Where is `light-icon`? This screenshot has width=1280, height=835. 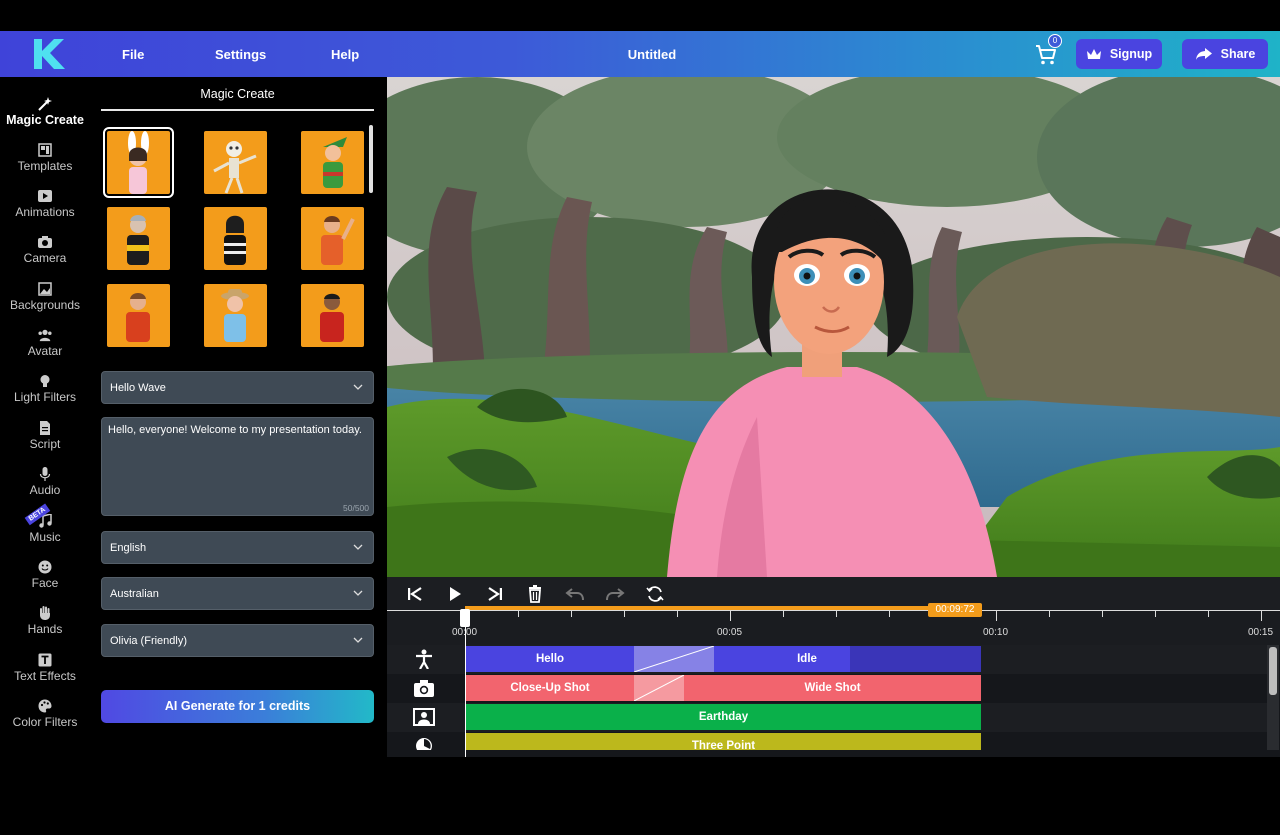
light-icon is located at coordinates (424, 744).